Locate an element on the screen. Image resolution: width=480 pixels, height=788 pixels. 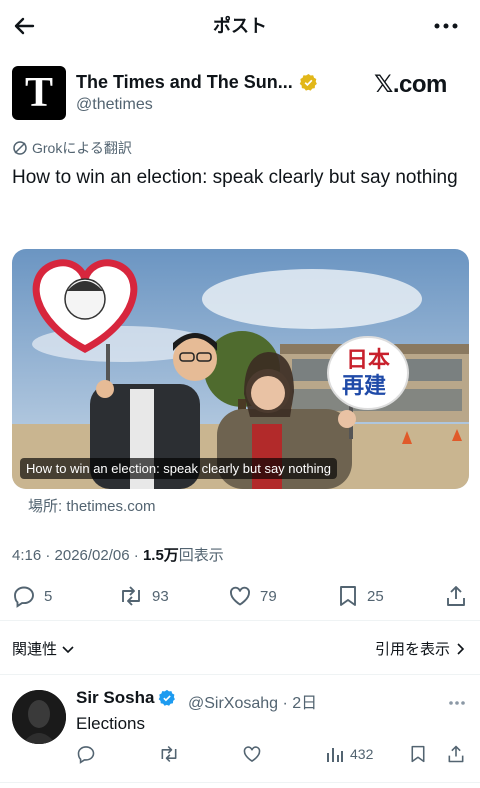
bookmark-button: 25 is located at coordinates (360, 596).